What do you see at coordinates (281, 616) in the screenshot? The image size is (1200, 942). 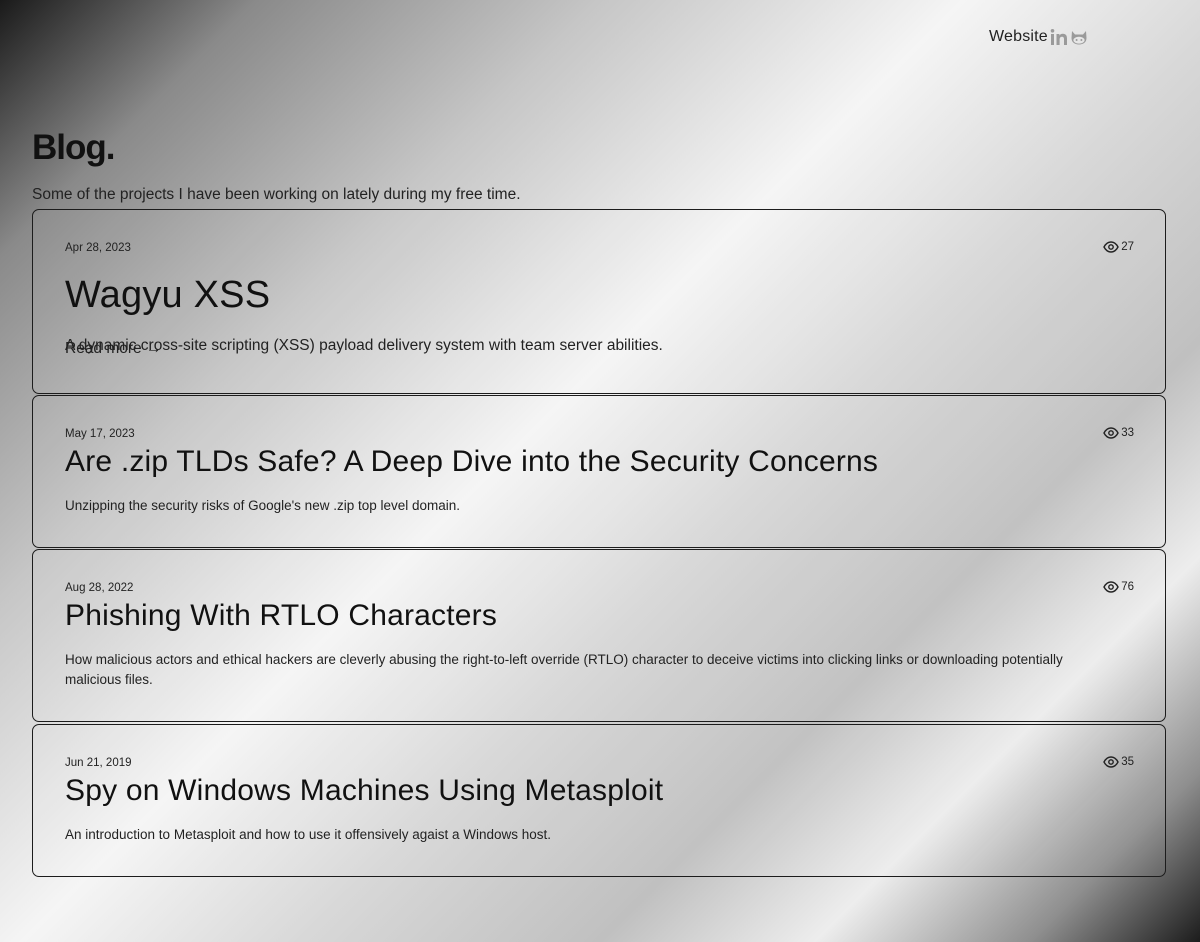 I see `post-title: Phishing With RTLO Characters` at bounding box center [281, 616].